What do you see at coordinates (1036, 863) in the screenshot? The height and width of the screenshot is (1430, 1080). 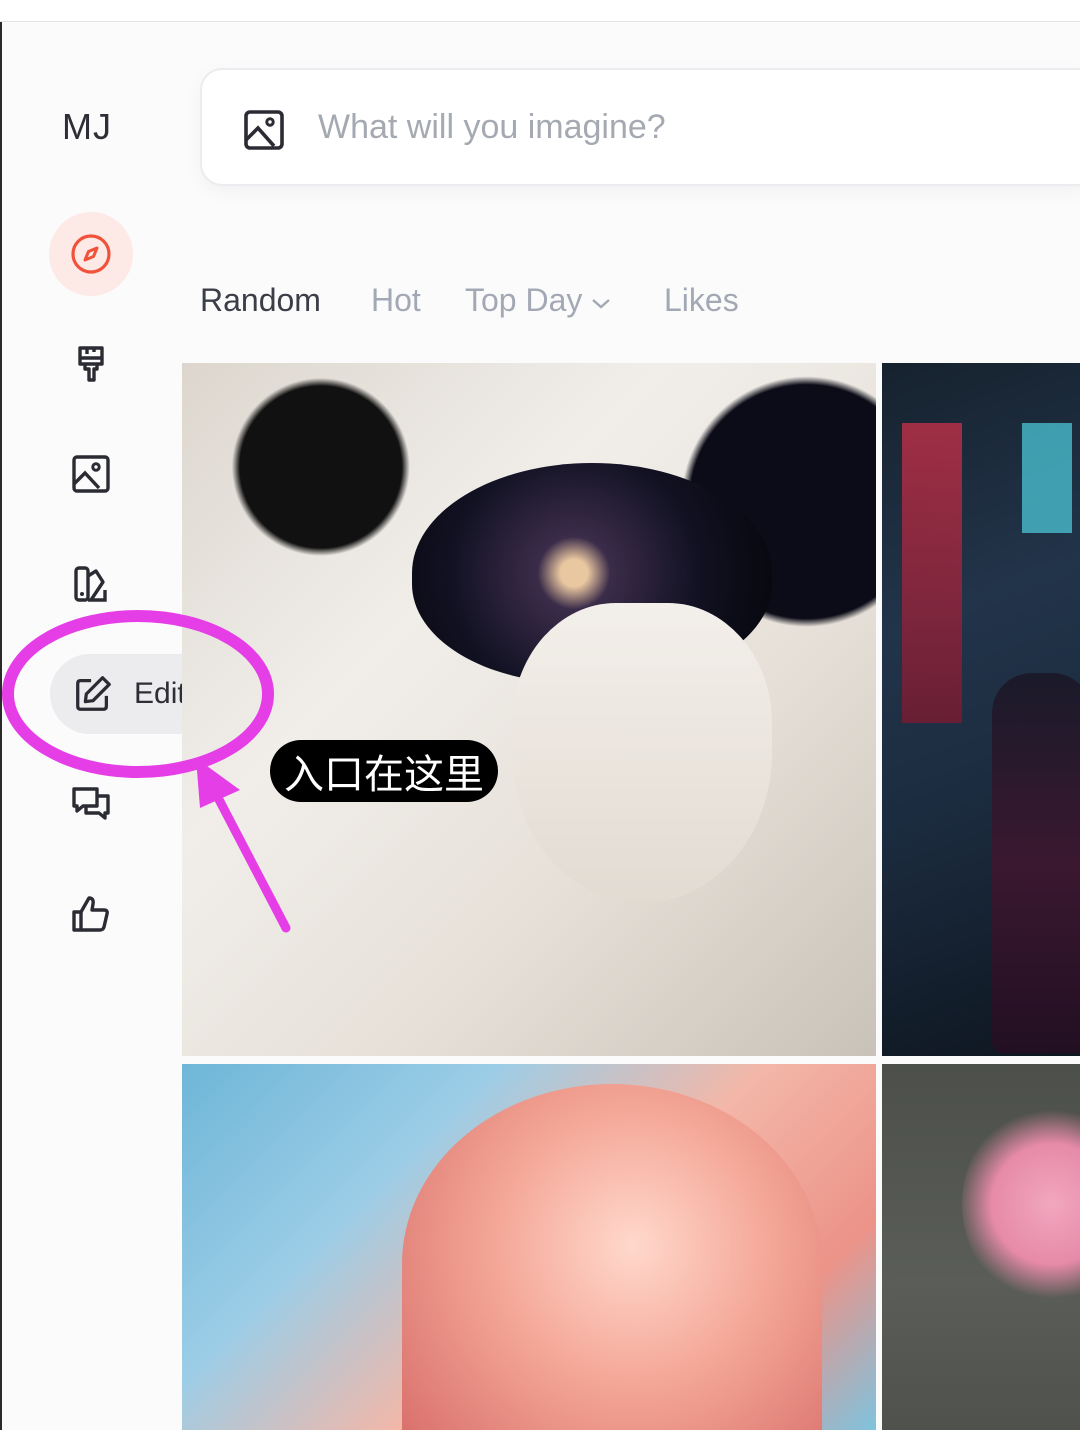 I see `figure-silhouette` at bounding box center [1036, 863].